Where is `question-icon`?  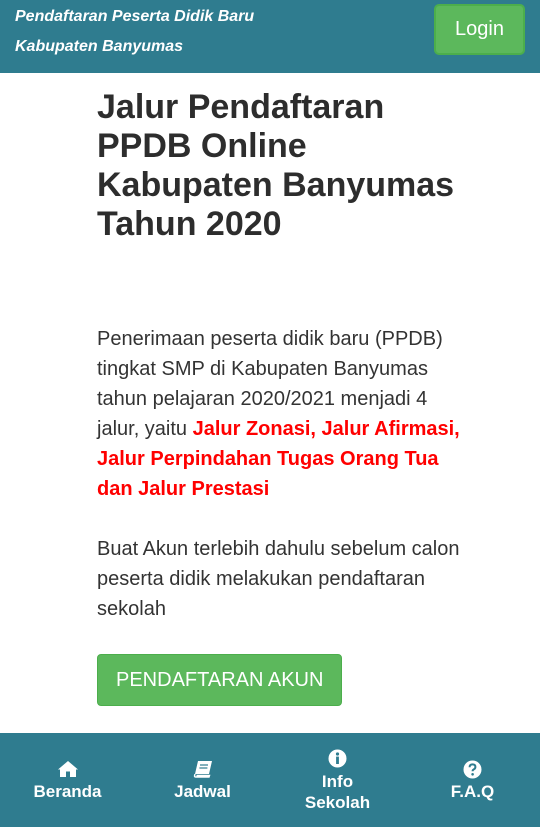 question-icon is located at coordinates (472, 769).